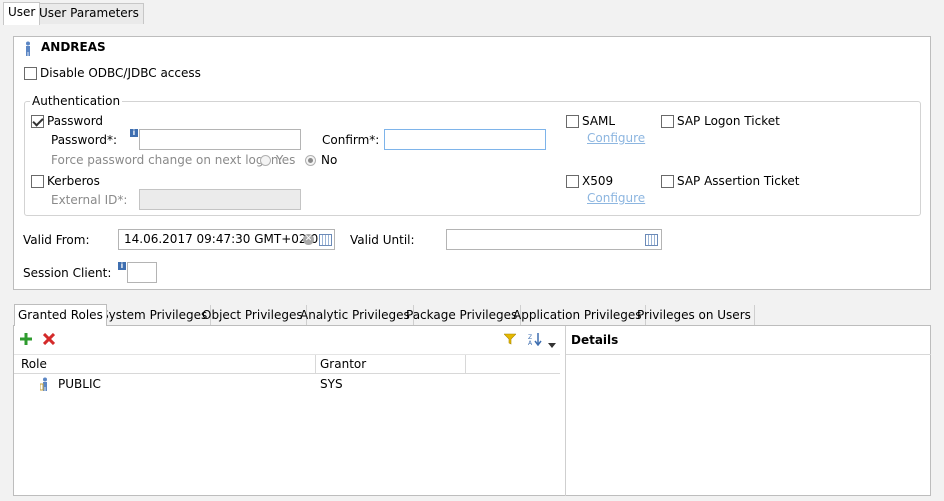  Describe the element at coordinates (595, 340) in the screenshot. I see `details-title: Details` at that location.